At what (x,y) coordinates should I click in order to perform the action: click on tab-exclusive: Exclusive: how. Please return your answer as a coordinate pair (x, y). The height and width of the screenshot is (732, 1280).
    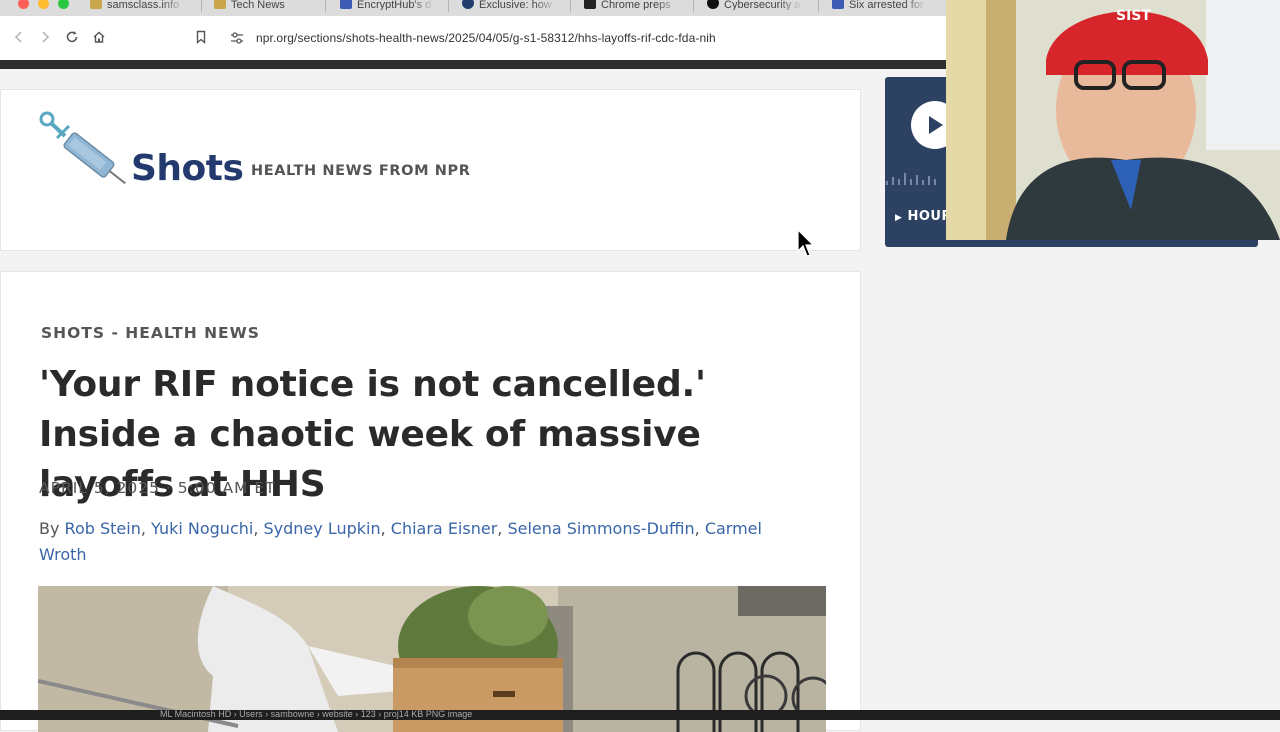
    Looking at the image, I should click on (509, 8).